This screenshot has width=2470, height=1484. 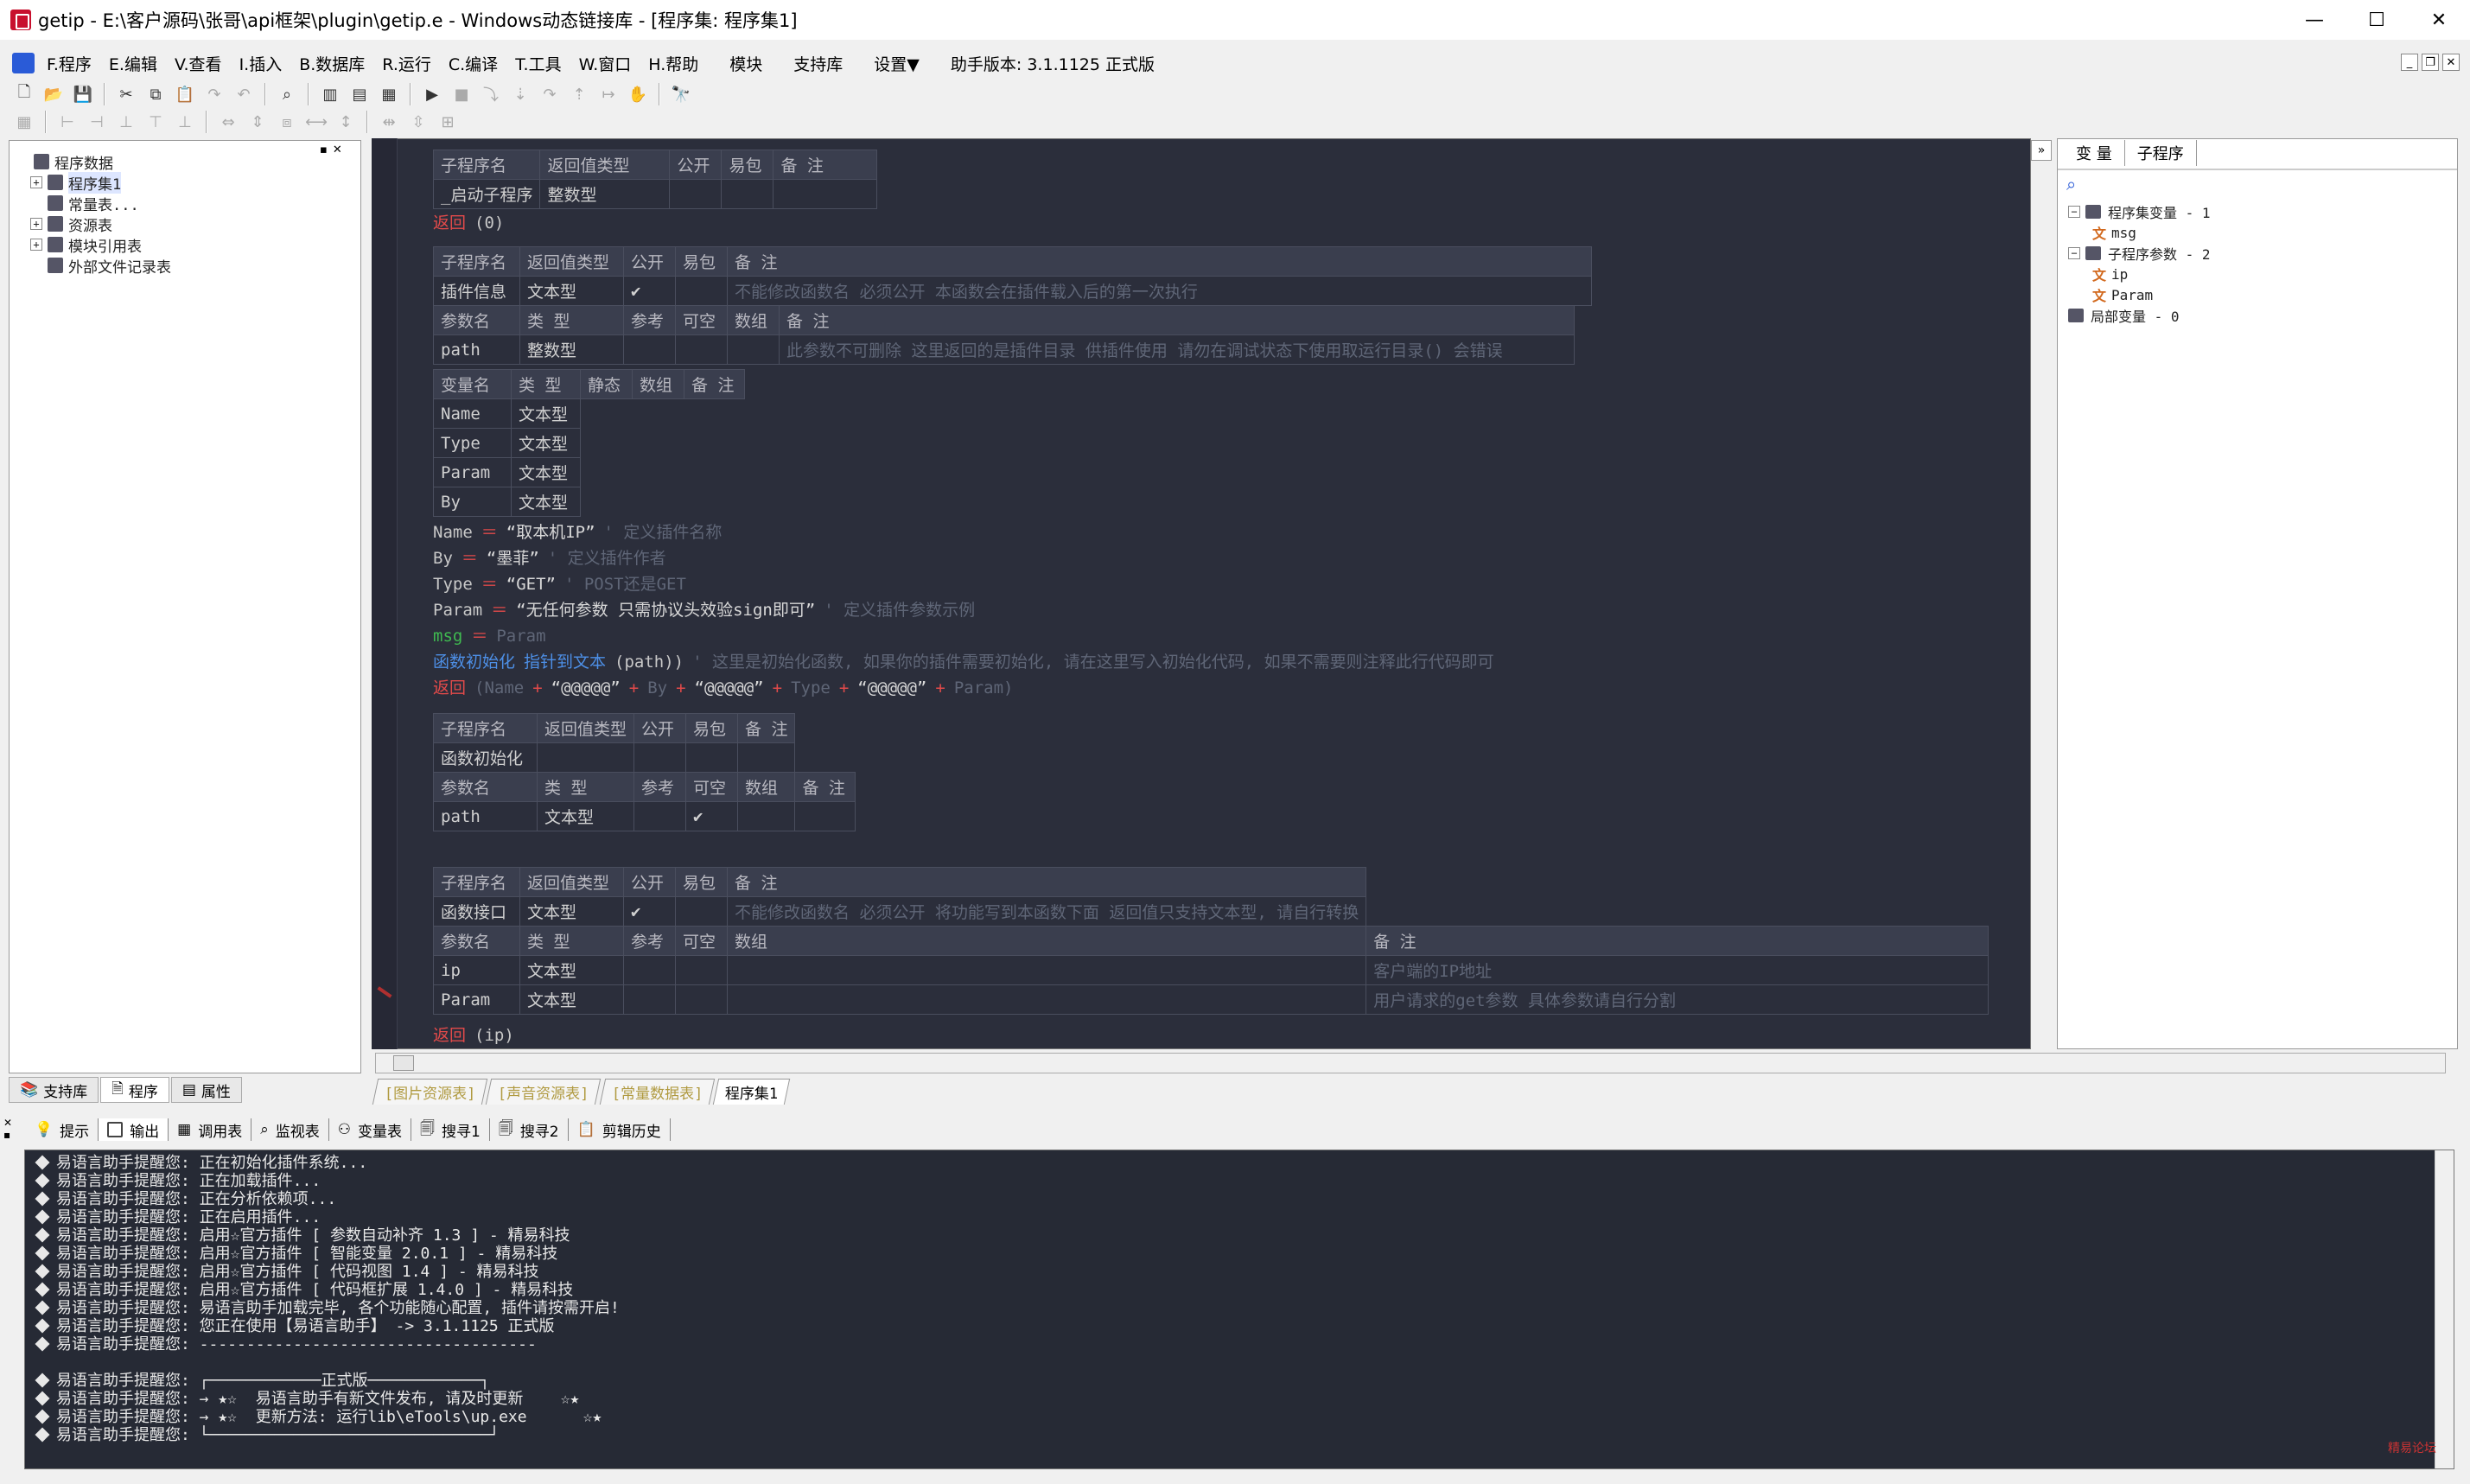 I want to click on var-tree-item: 文 msg, so click(x=2114, y=233).